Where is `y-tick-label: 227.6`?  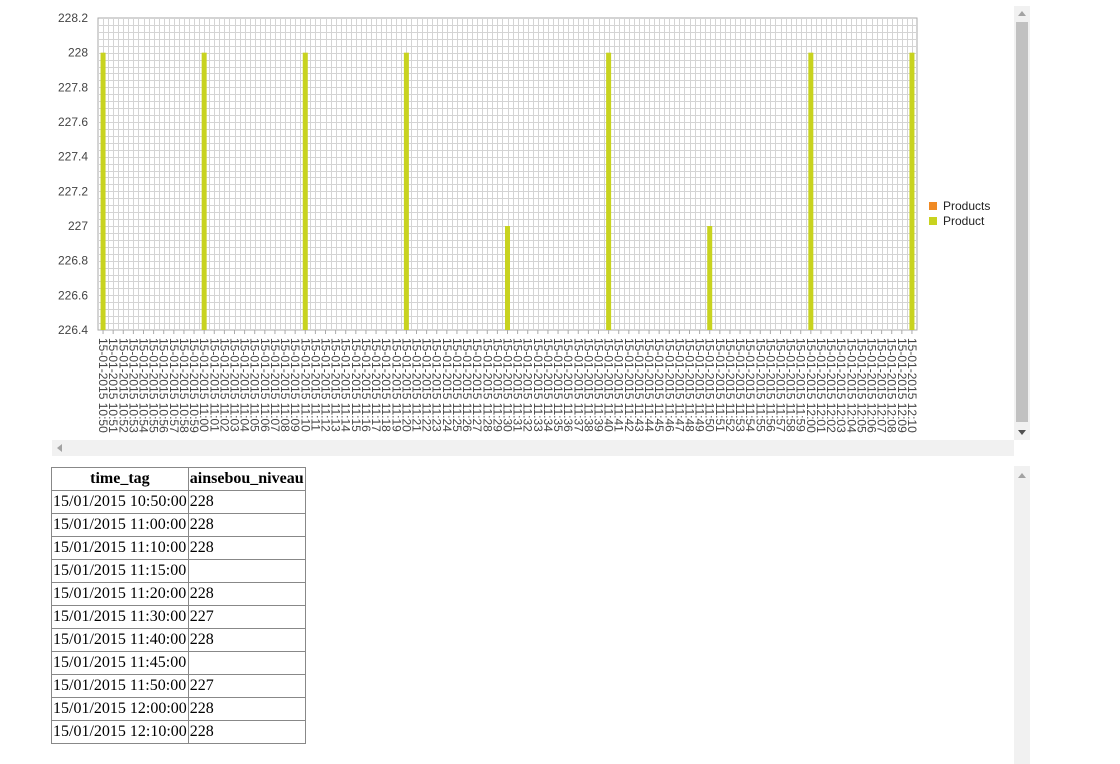
y-tick-label: 227.6 is located at coordinates (73, 122).